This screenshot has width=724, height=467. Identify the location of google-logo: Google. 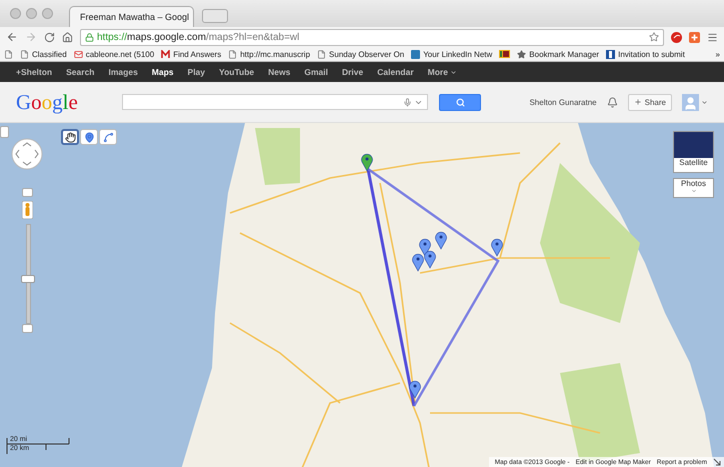
(47, 102).